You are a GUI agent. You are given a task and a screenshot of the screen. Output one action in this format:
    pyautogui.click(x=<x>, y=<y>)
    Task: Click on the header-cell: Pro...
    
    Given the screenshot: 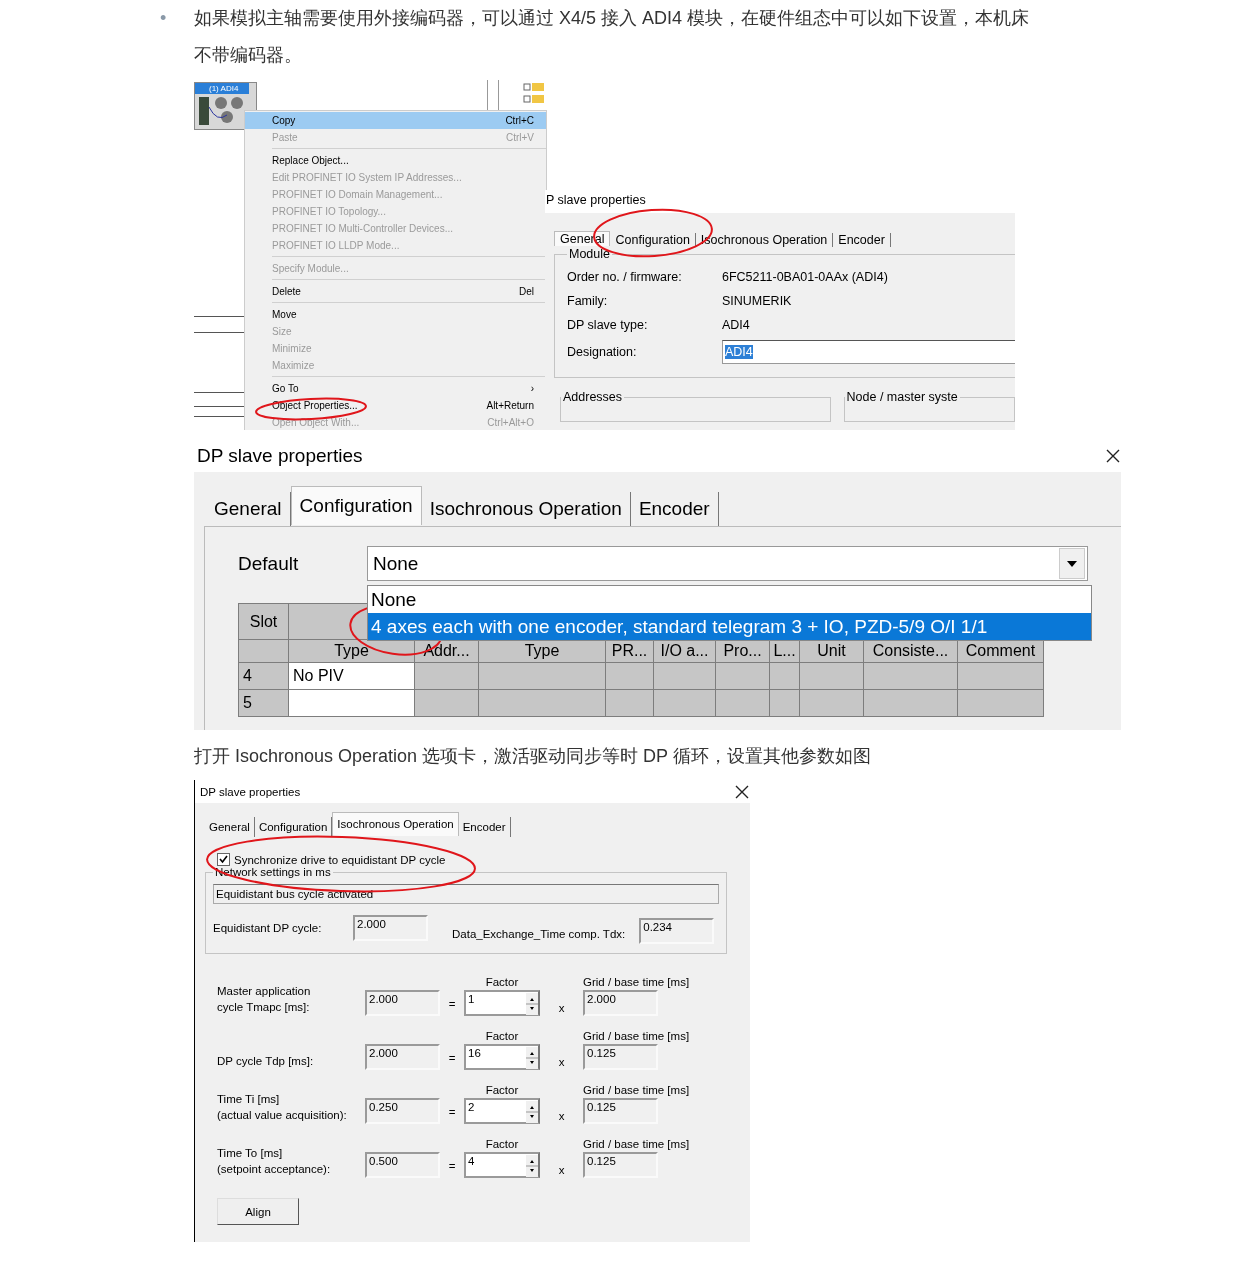 What is the action you would take?
    pyautogui.click(x=742, y=651)
    